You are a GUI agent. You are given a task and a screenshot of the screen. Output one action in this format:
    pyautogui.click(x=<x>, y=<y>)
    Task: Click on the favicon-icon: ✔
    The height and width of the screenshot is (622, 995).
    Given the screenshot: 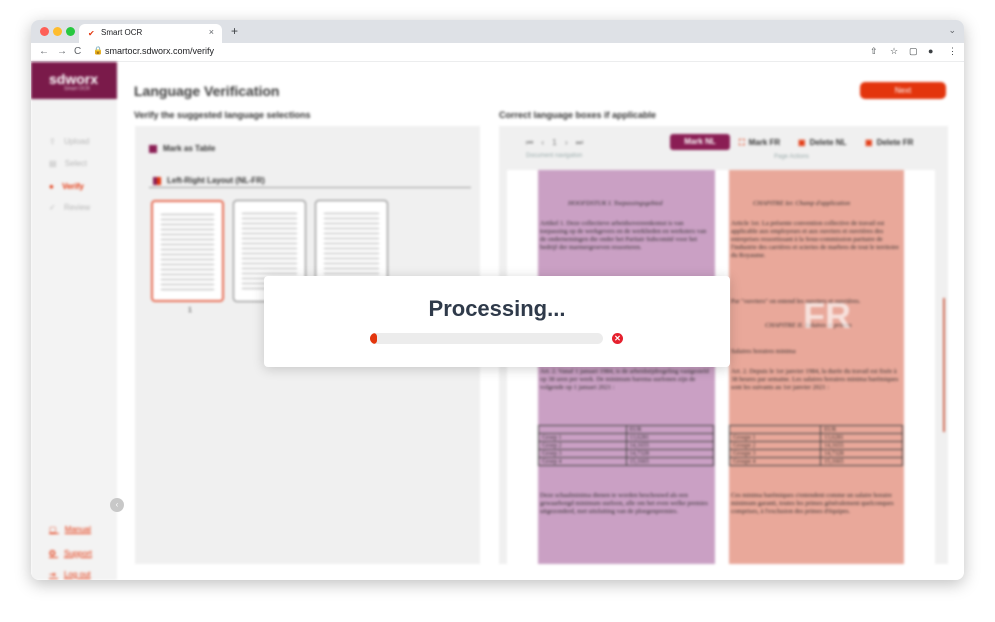 What is the action you would take?
    pyautogui.click(x=91, y=33)
    